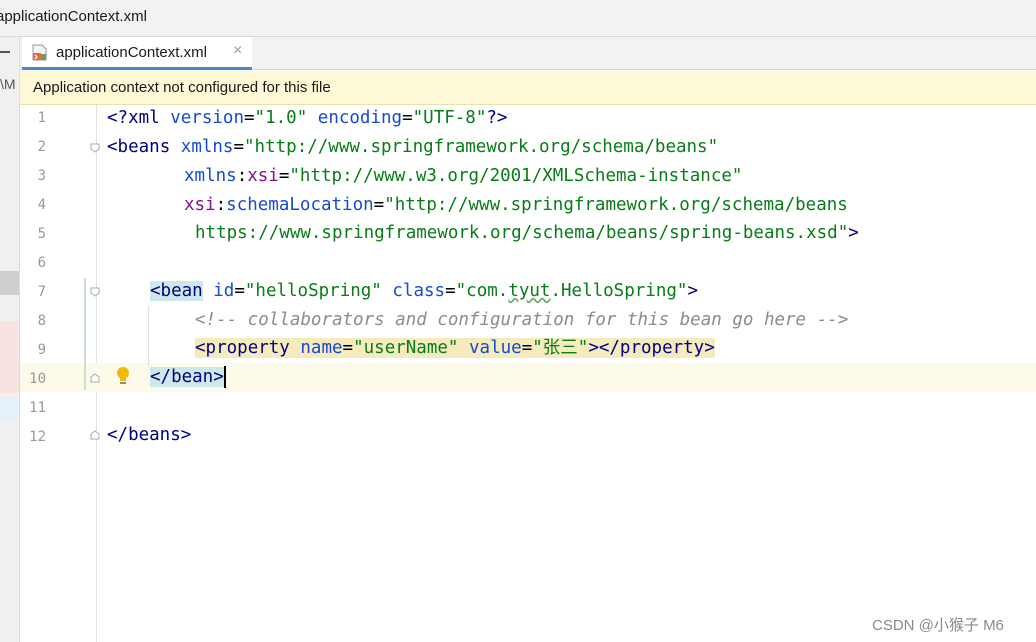 This screenshot has height=642, width=1036. I want to click on watermark: CSDN @小猴子 M6, so click(938, 625).